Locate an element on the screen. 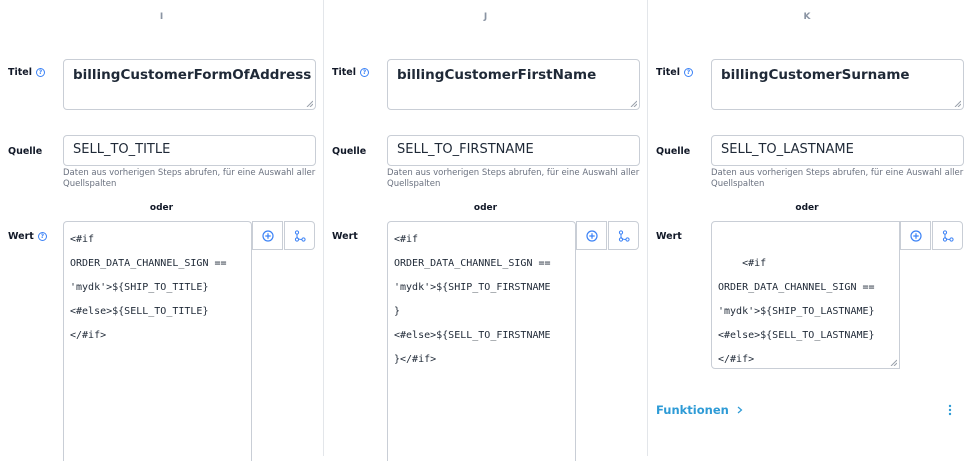  source-input: SELL_TO_FIRSTNAME is located at coordinates (513, 150).